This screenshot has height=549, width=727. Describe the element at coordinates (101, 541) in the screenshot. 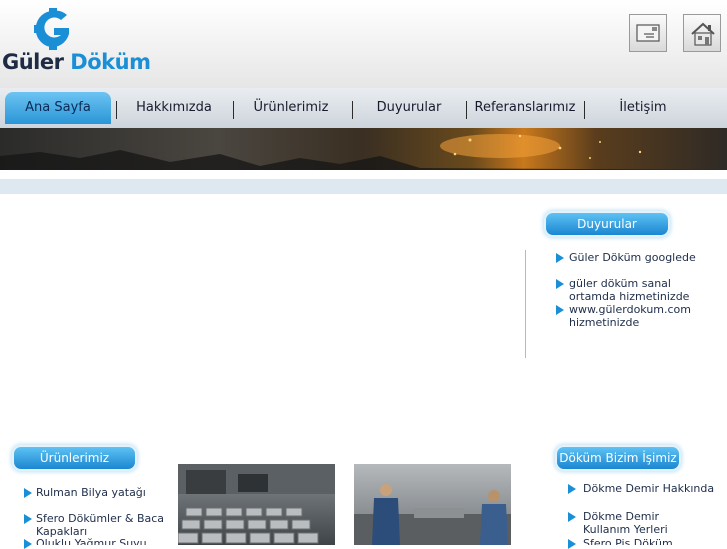

I see `urun-link: Oluklu Yağmur Suyu` at that location.